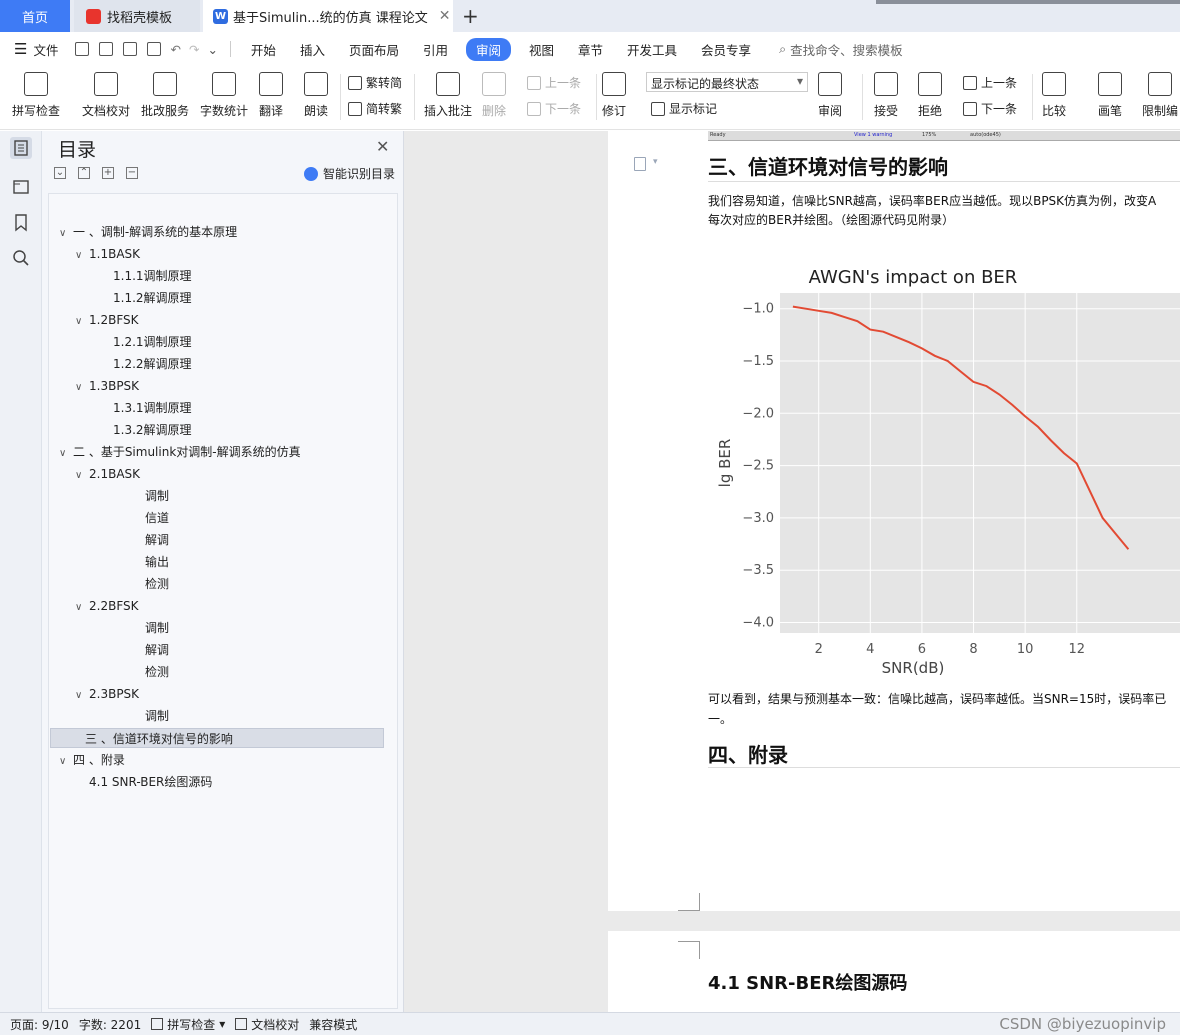 This screenshot has height=1035, width=1180. I want to click on next-comment-button: 下一条, so click(554, 108).